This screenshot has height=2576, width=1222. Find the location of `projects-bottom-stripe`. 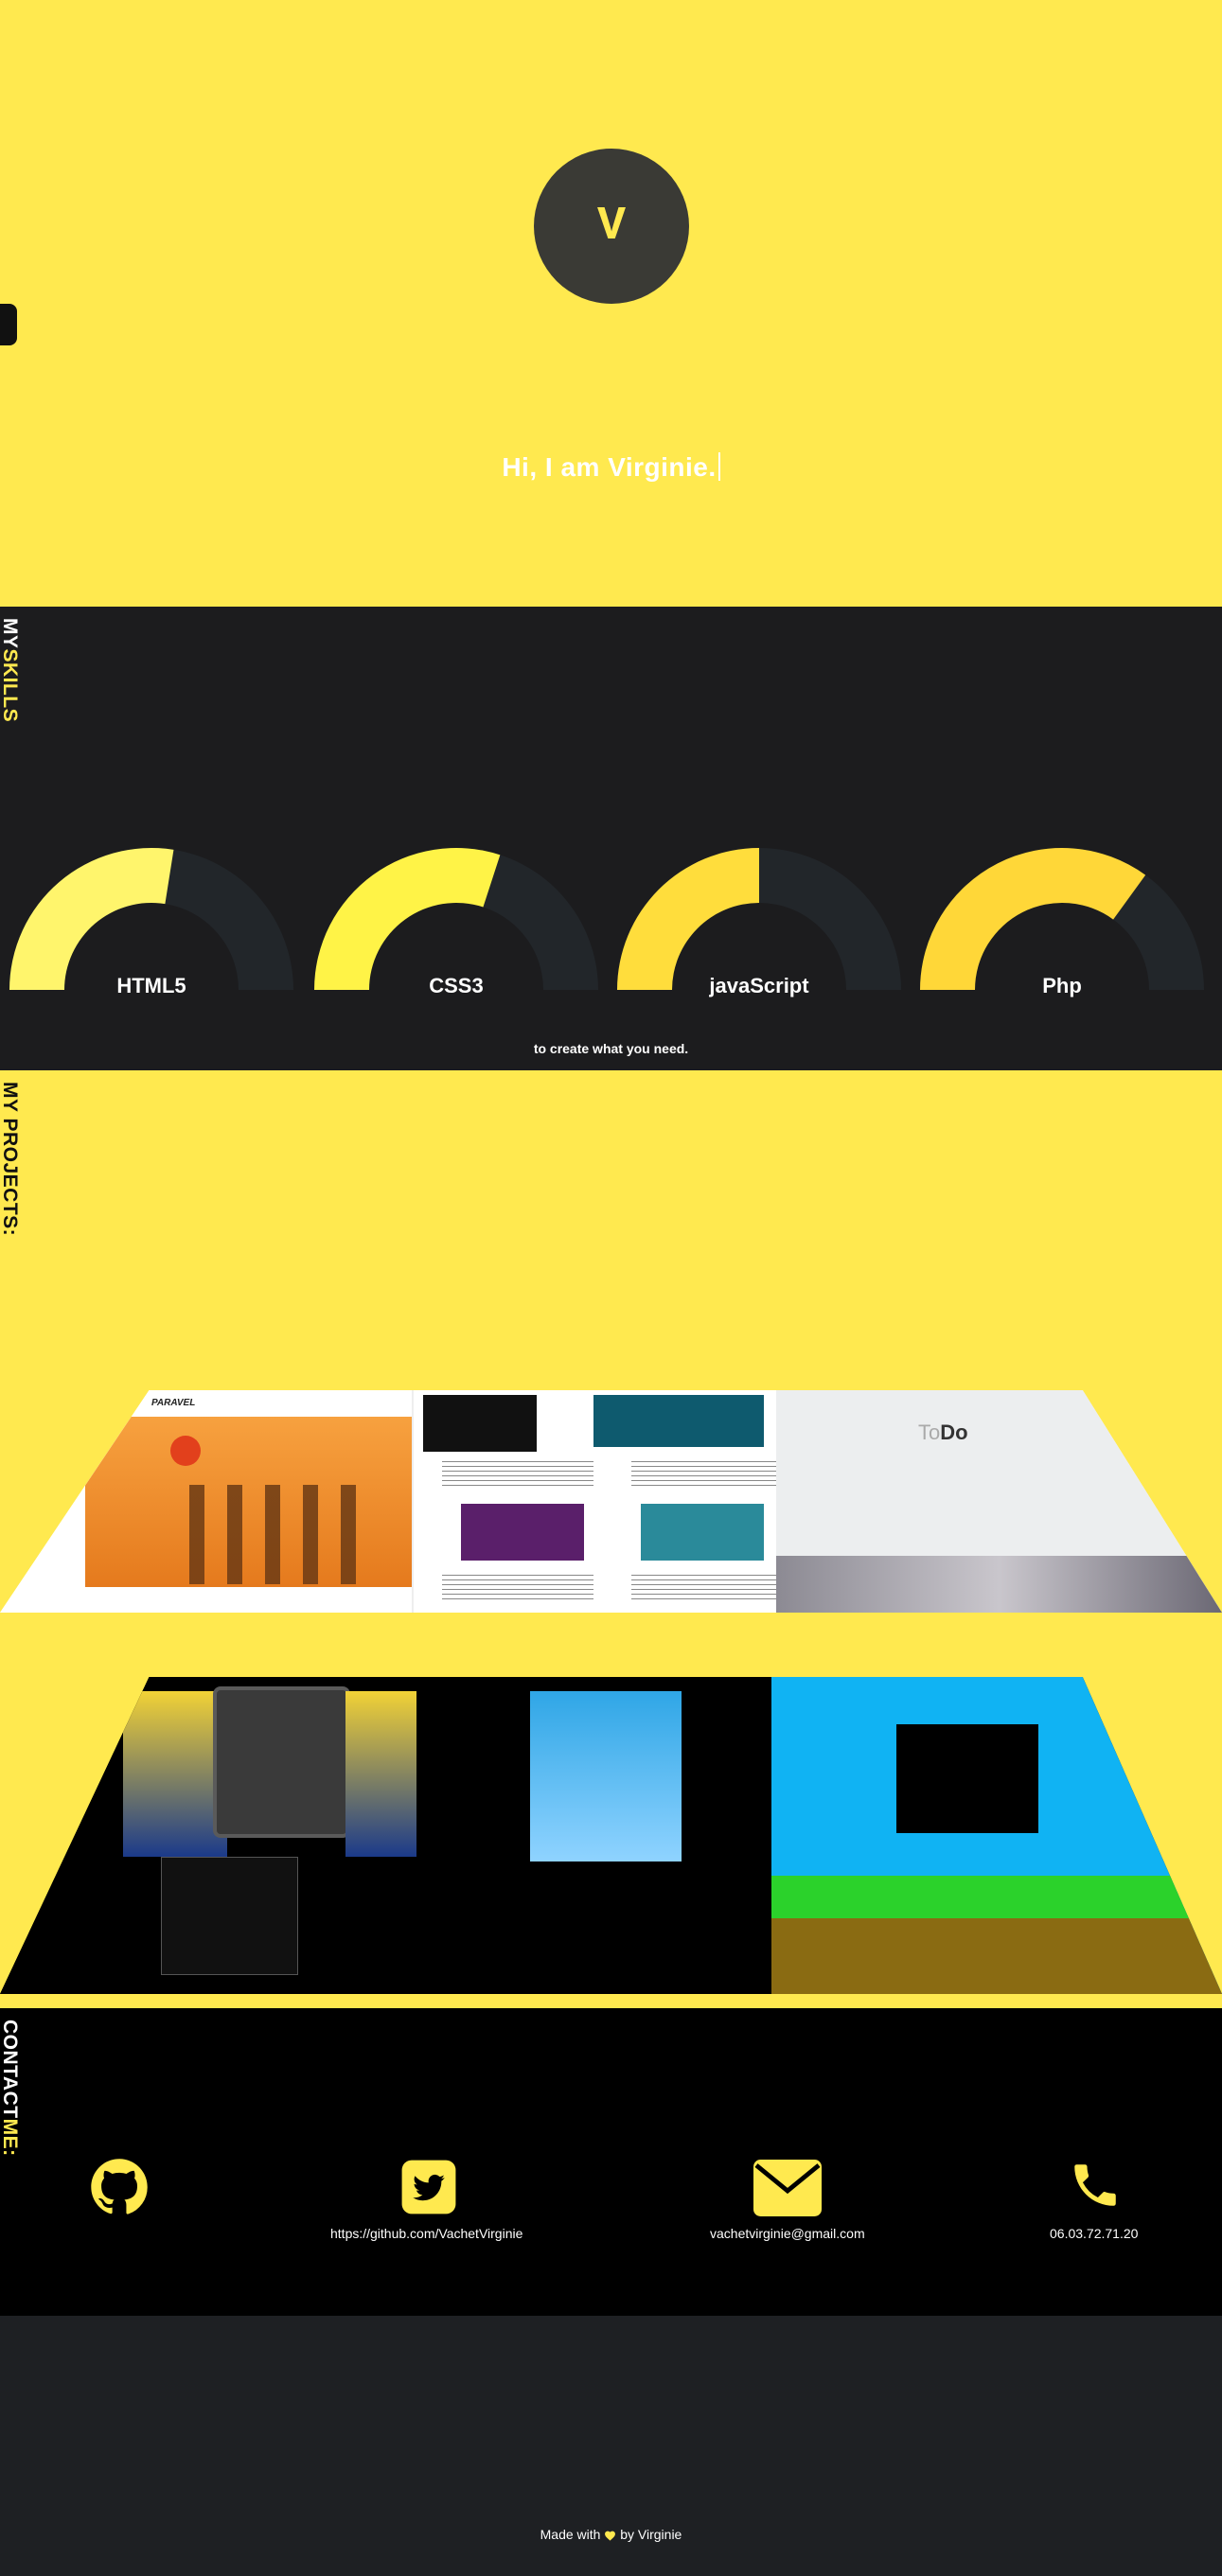

projects-bottom-stripe is located at coordinates (611, 2002).